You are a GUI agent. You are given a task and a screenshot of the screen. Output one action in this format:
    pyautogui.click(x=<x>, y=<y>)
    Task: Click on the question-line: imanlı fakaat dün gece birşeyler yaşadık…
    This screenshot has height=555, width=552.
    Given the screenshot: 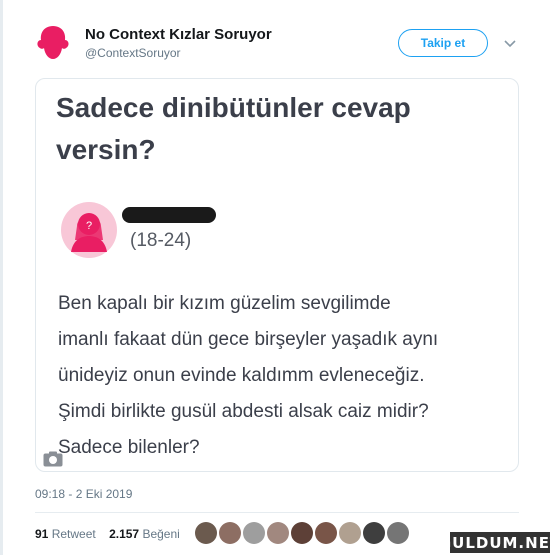 What is the action you would take?
    pyautogui.click(x=248, y=339)
    